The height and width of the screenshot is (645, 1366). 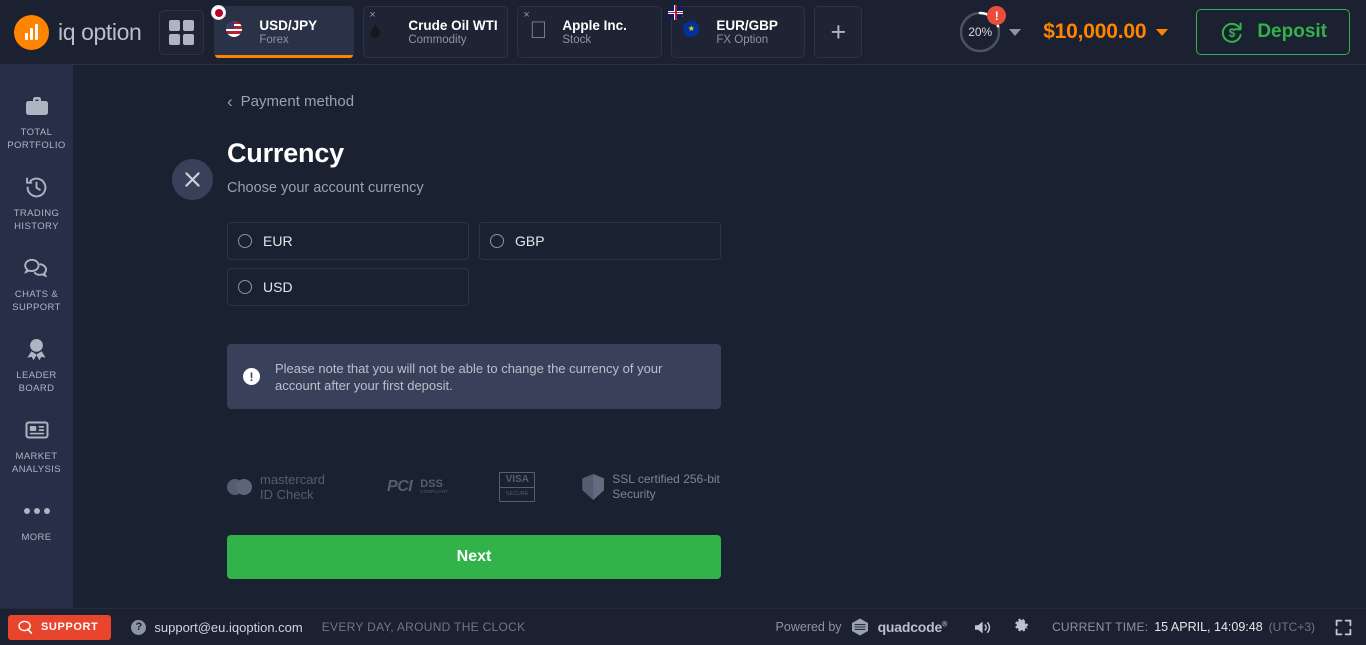 I want to click on pci-logo-icon: PCI, so click(x=400, y=486).